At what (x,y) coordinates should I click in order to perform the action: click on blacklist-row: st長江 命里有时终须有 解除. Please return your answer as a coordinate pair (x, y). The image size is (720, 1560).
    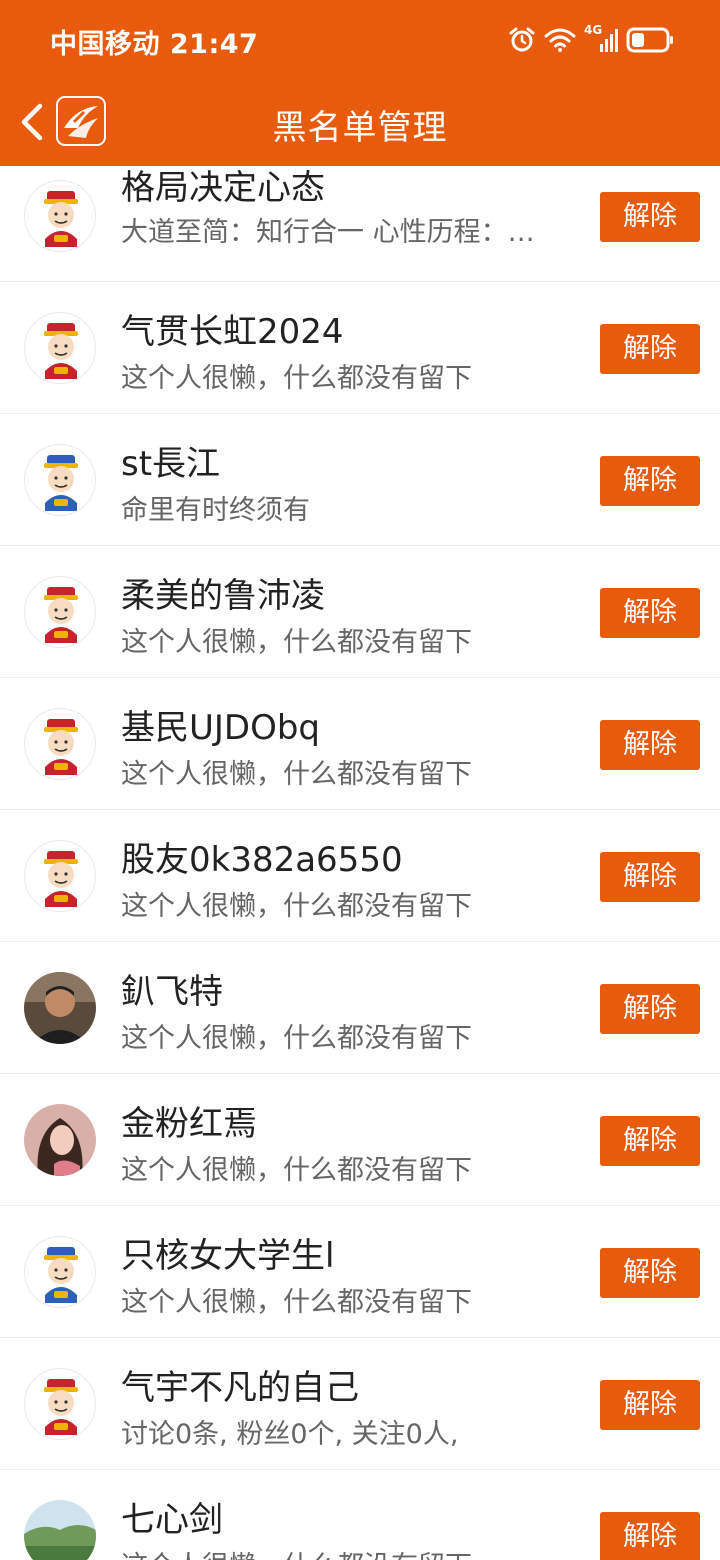
    Looking at the image, I should click on (360, 480).